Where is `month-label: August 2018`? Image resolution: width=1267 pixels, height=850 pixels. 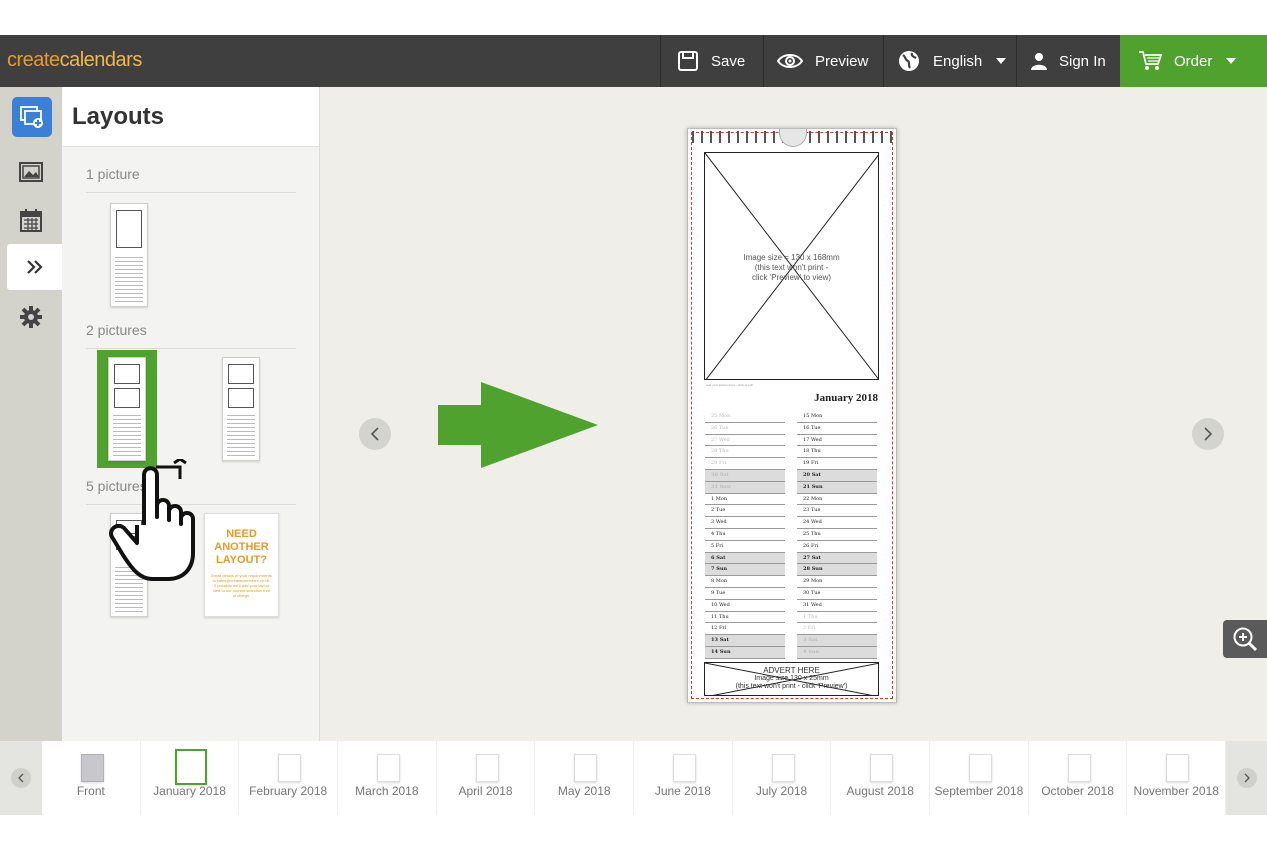
month-label: August 2018 is located at coordinates (880, 791).